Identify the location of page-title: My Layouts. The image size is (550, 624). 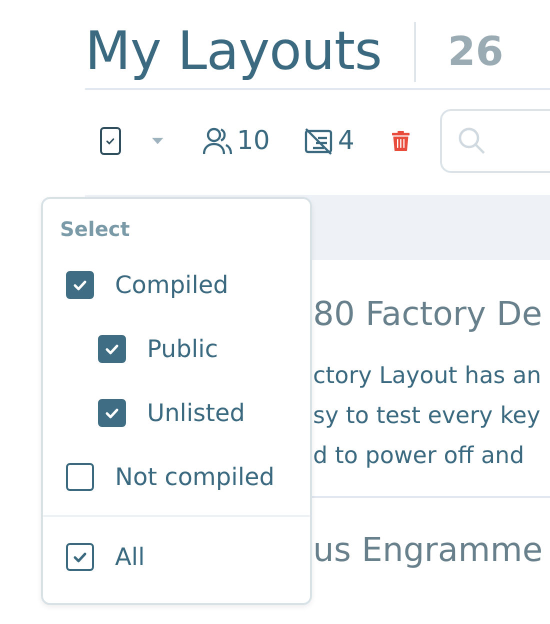
(250, 52).